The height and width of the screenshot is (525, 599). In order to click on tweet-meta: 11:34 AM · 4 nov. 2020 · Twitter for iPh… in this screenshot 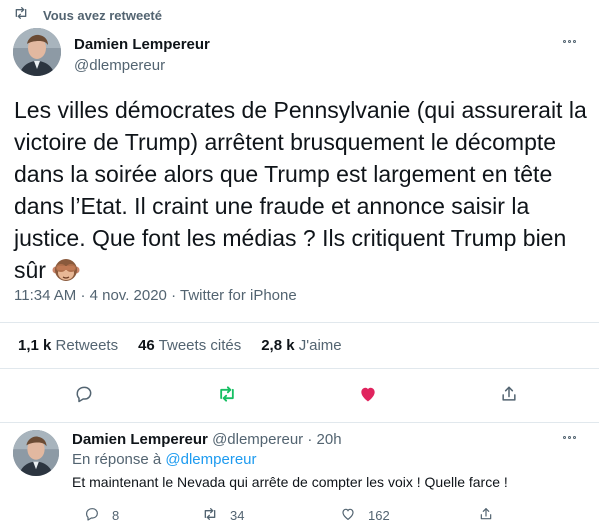, I will do `click(155, 295)`.